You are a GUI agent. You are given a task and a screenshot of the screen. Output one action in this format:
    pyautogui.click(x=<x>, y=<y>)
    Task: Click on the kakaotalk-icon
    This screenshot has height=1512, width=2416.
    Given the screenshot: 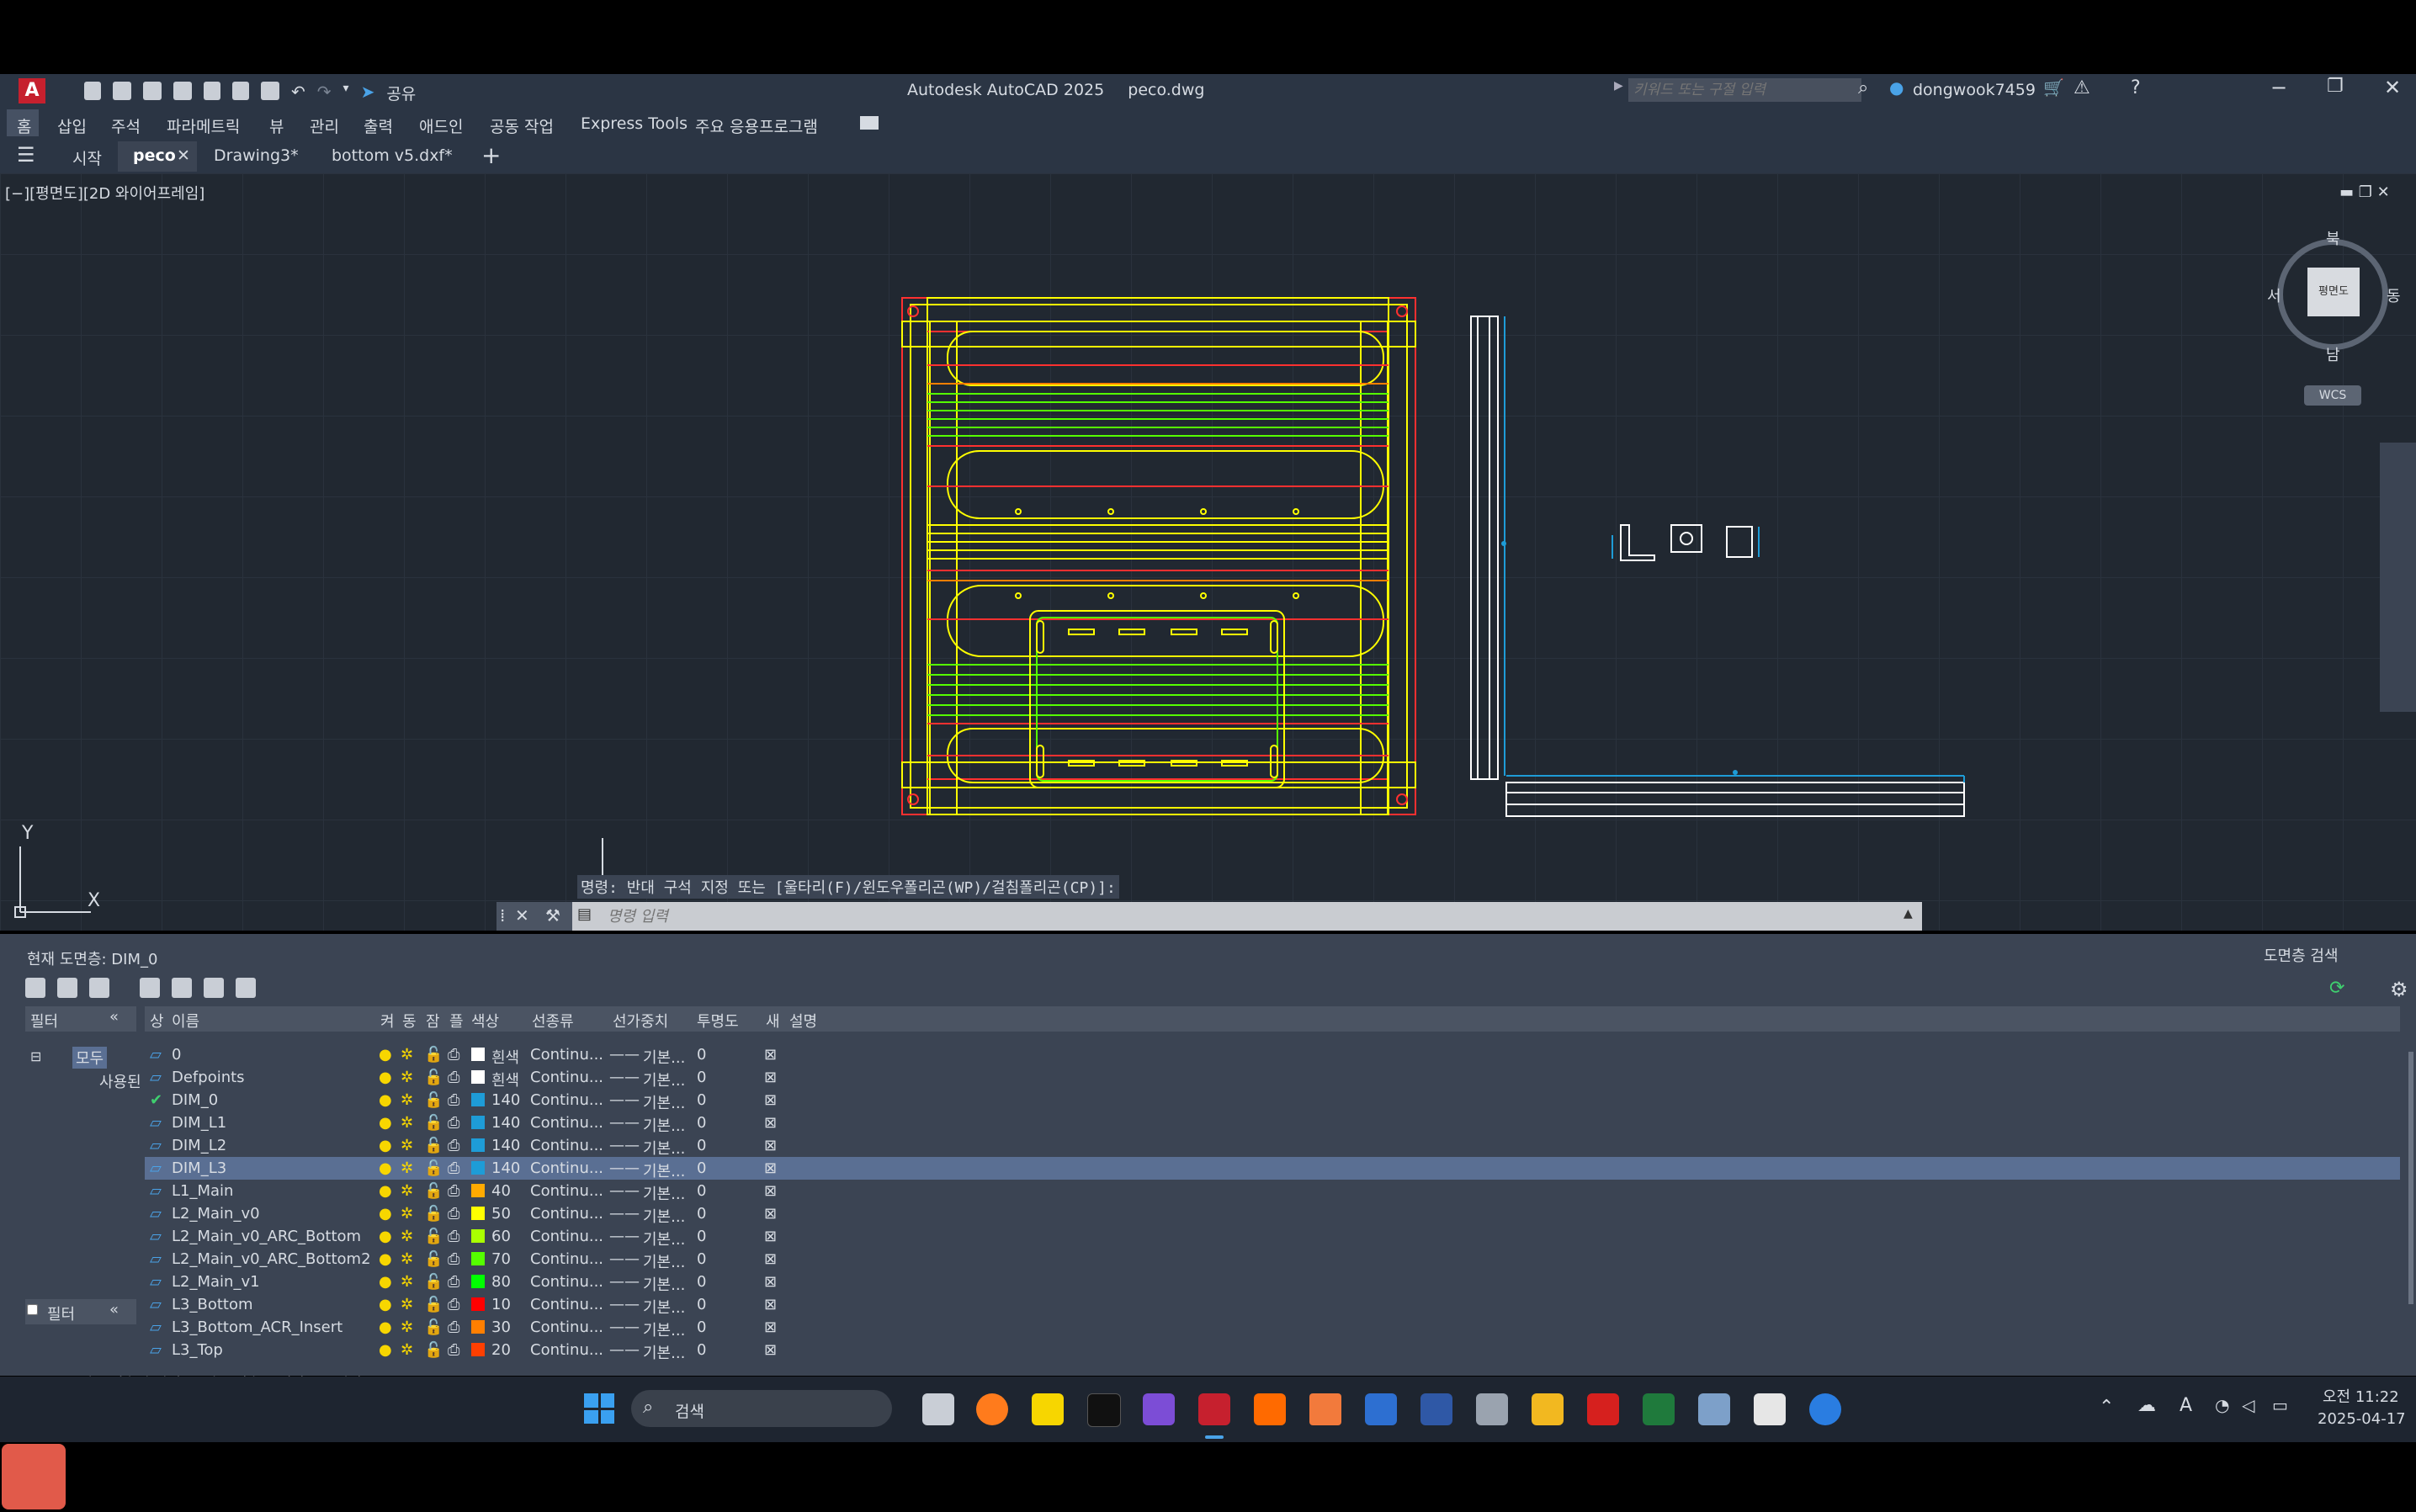 What is the action you would take?
    pyautogui.click(x=1048, y=1409)
    